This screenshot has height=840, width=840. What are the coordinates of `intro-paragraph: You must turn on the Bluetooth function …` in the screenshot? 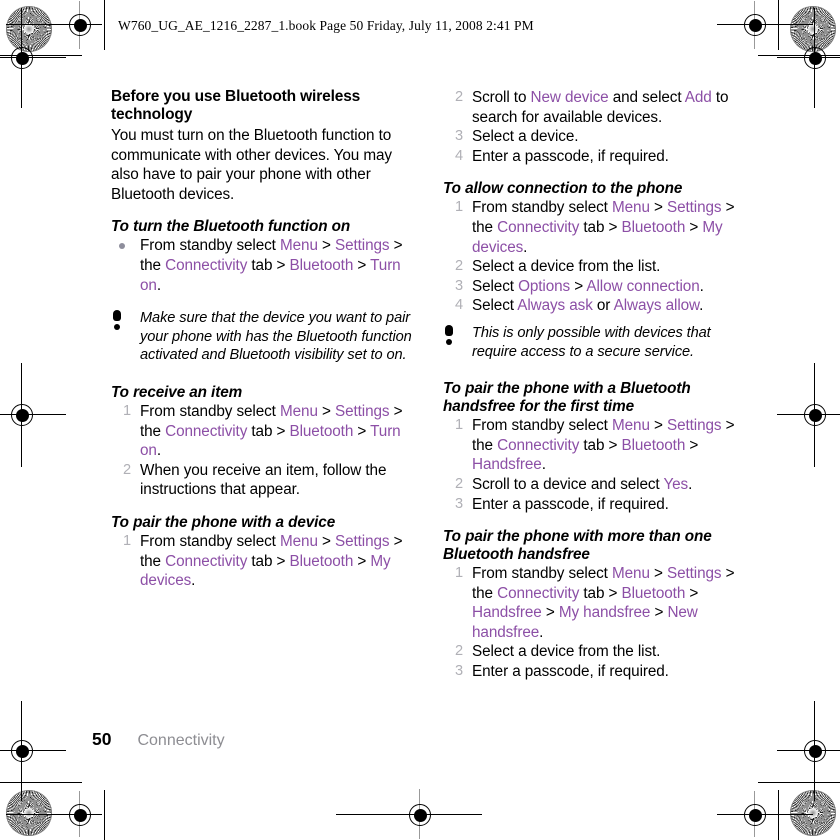 It's located at (251, 165).